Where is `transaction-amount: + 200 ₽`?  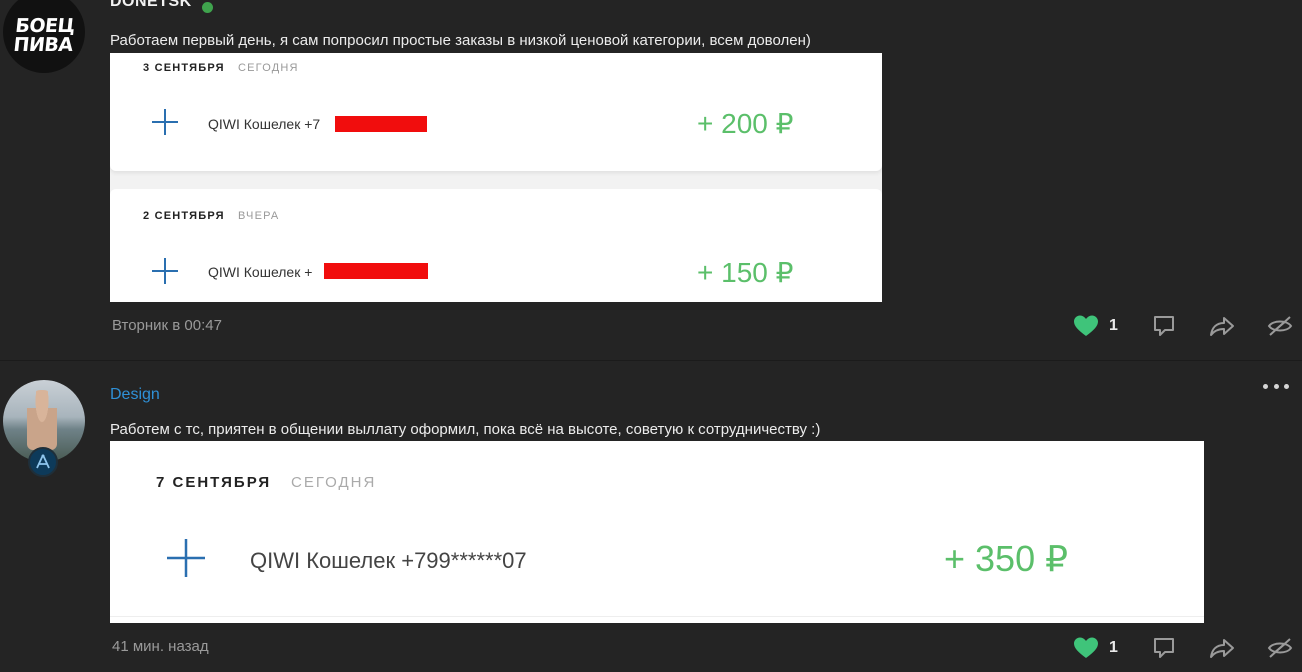
transaction-amount: + 200 ₽ is located at coordinates (745, 123).